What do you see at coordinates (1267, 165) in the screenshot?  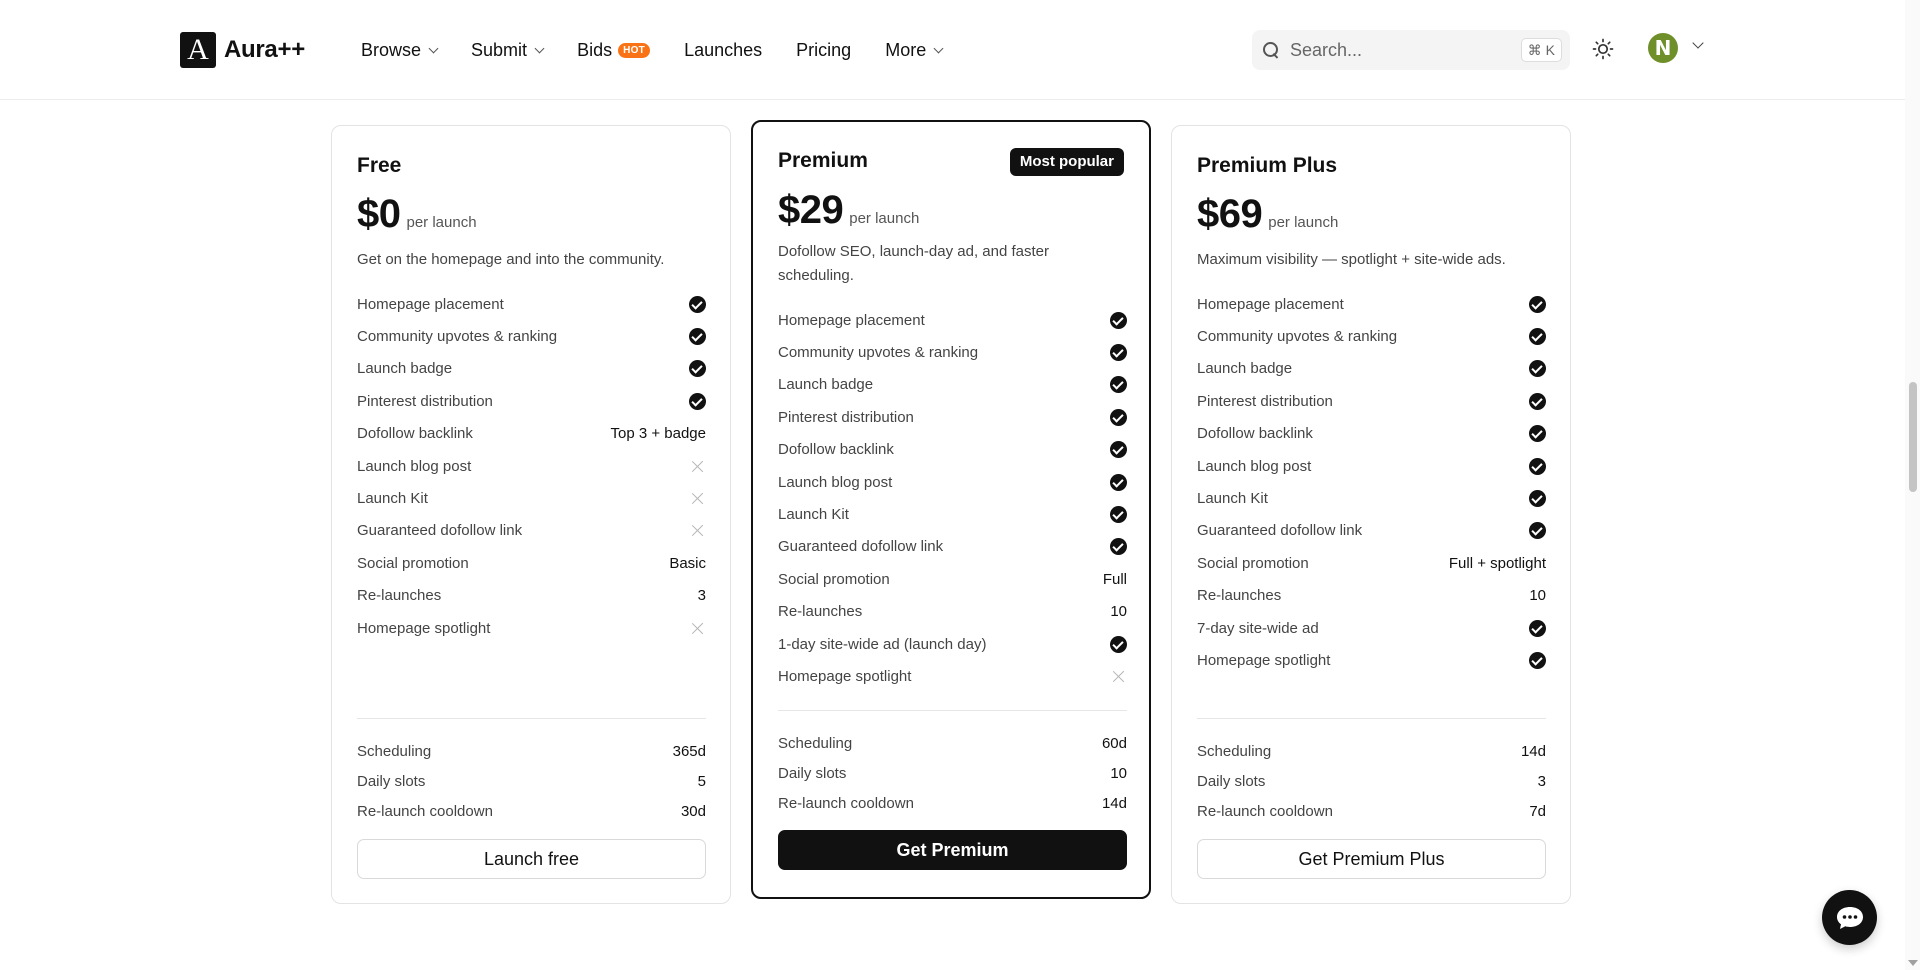 I see `plan-name: Premium Plus` at bounding box center [1267, 165].